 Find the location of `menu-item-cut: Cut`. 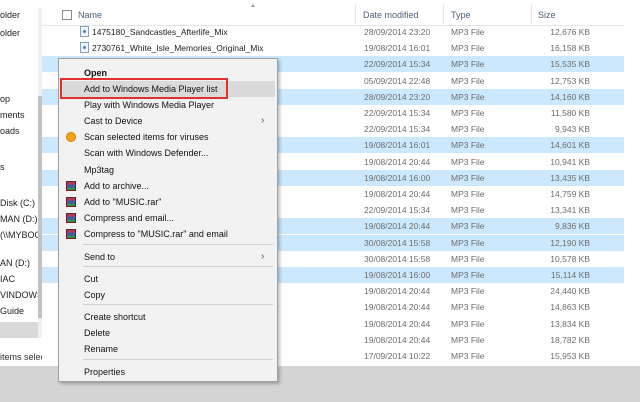

menu-item-cut: Cut is located at coordinates (168, 279).